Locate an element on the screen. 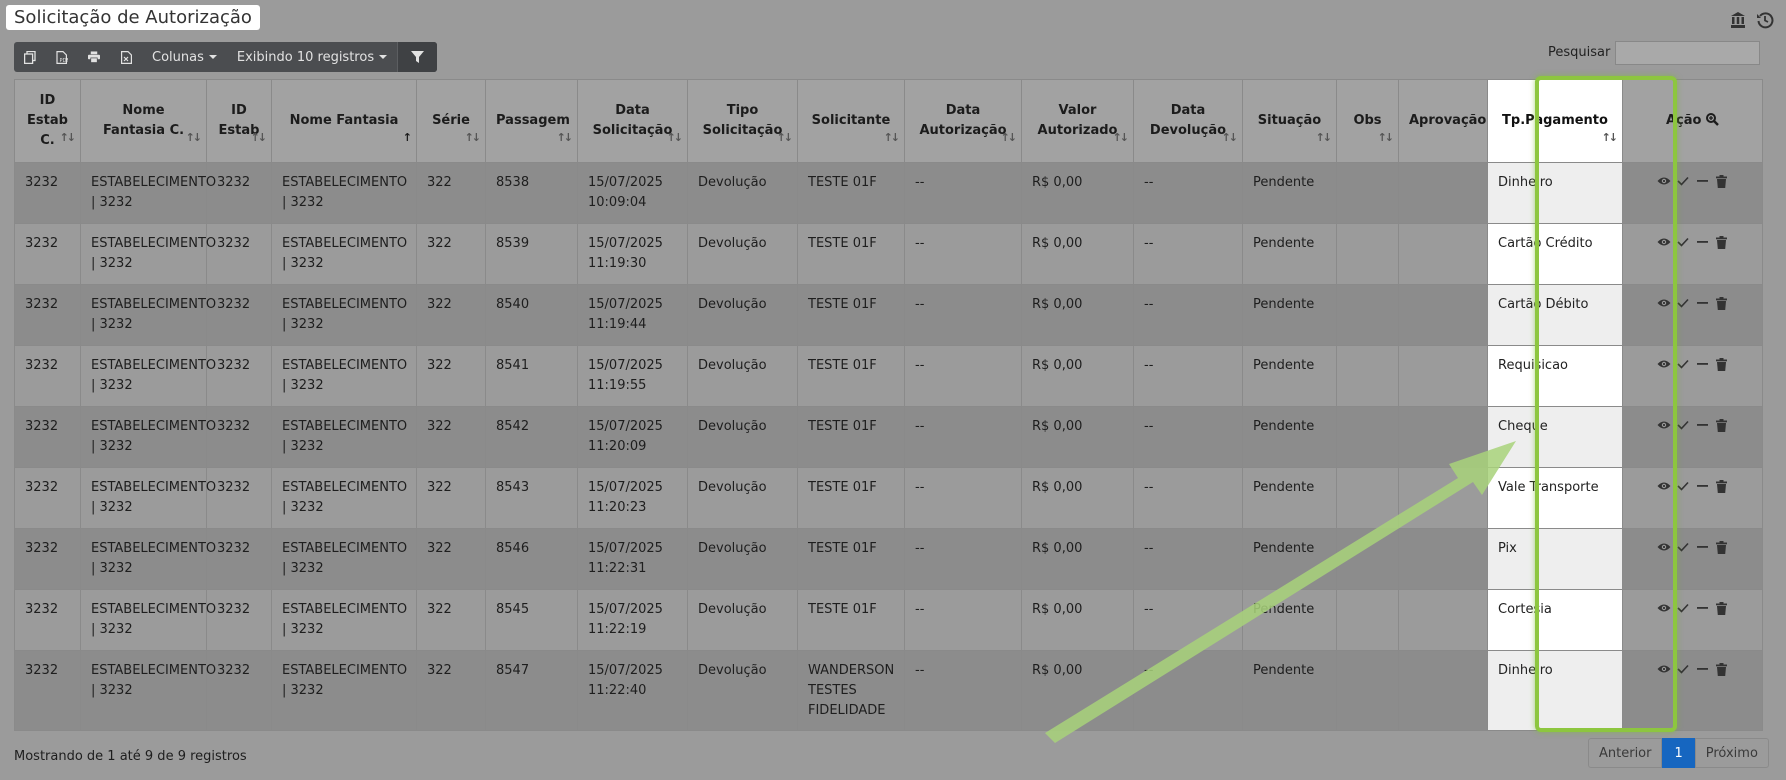 This screenshot has height=780, width=1786. cell-tp-pagamento: Requisicao is located at coordinates (1555, 376).